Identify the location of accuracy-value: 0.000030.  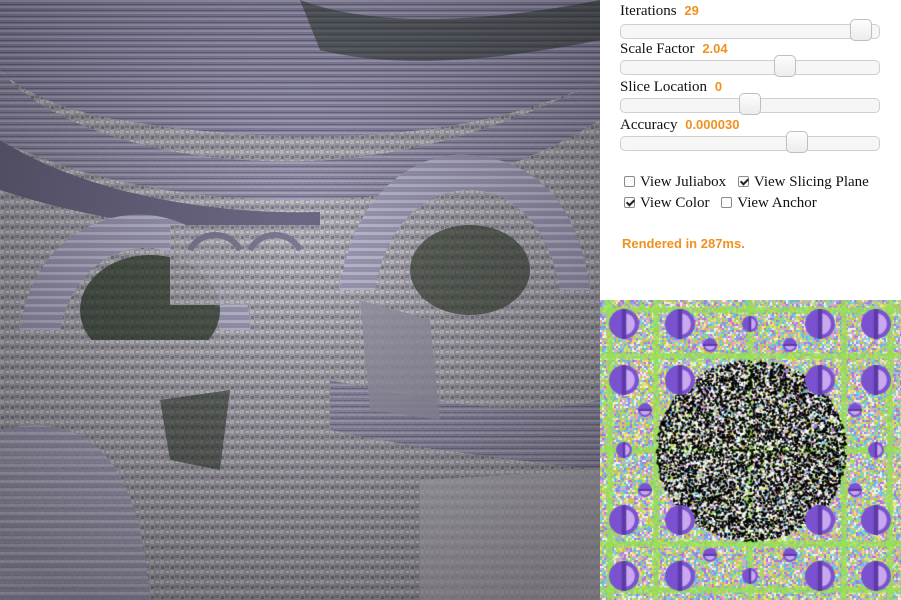
(712, 124).